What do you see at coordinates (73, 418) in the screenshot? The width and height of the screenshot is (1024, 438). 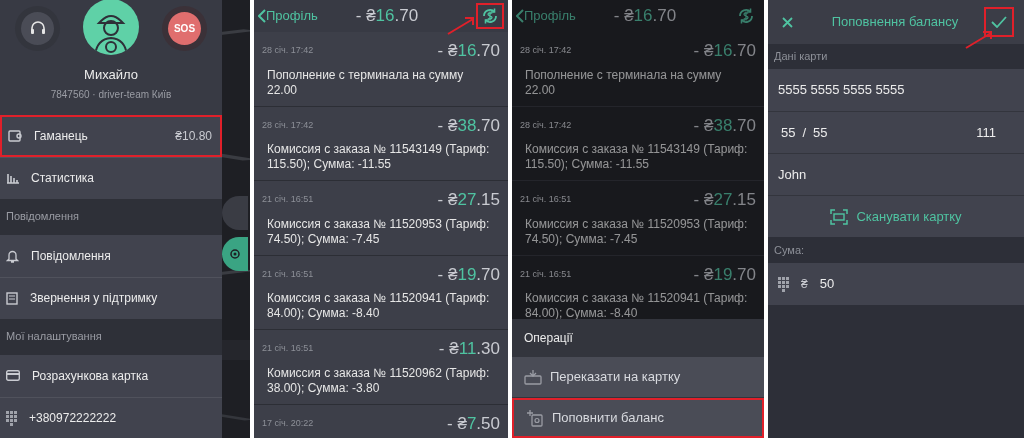 I see `menu-label: +380972222222` at bounding box center [73, 418].